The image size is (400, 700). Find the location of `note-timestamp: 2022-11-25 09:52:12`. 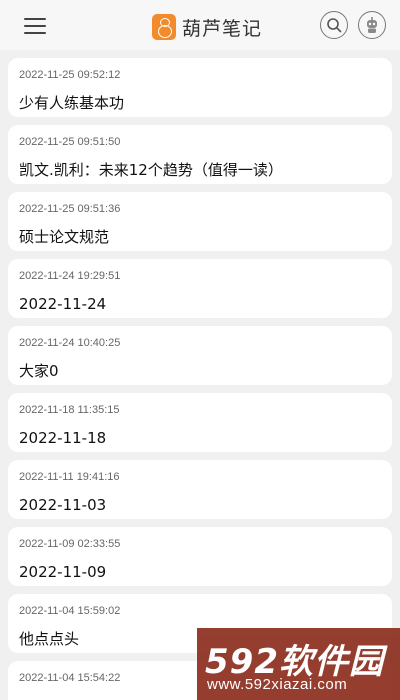

note-timestamp: 2022-11-25 09:52:12 is located at coordinates (70, 75).